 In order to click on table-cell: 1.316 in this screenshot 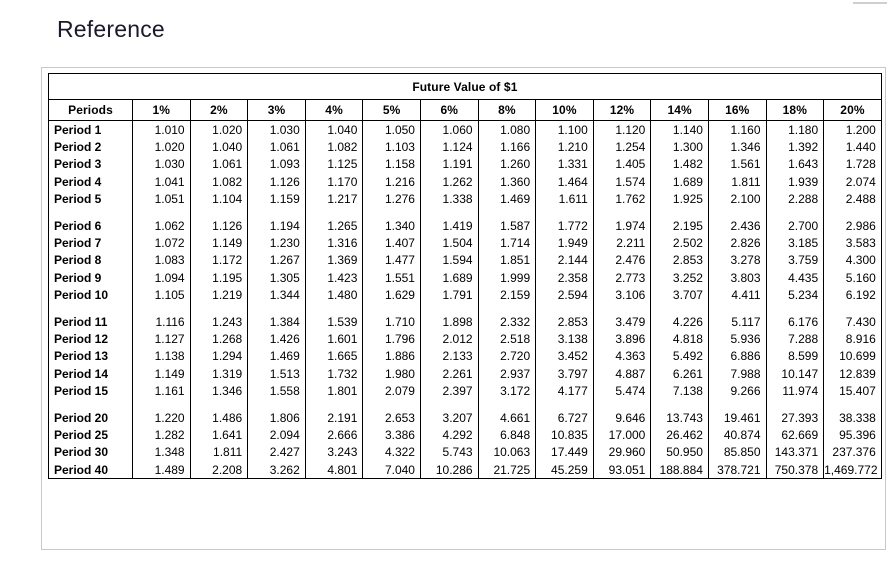, I will do `click(334, 243)`.